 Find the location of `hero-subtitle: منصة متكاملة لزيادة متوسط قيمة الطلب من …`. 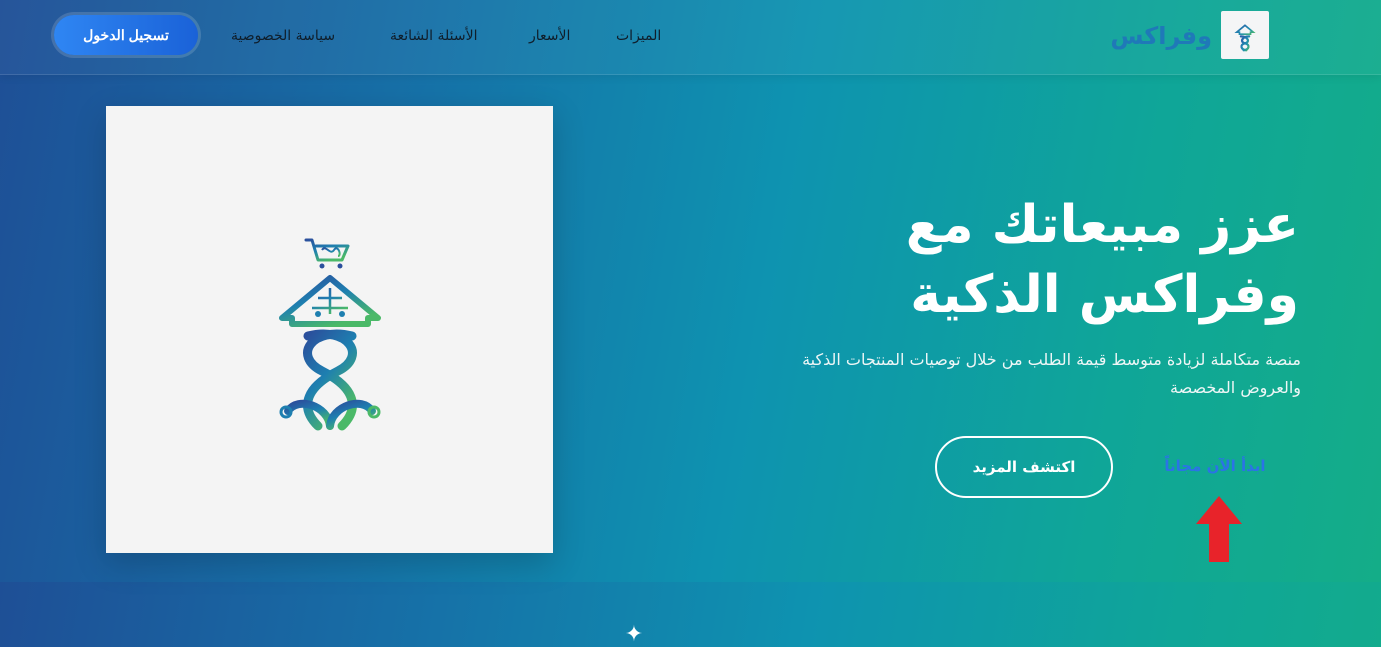

hero-subtitle: منصة متكاملة لزيادة متوسط قيمة الطلب من … is located at coordinates (981, 374).